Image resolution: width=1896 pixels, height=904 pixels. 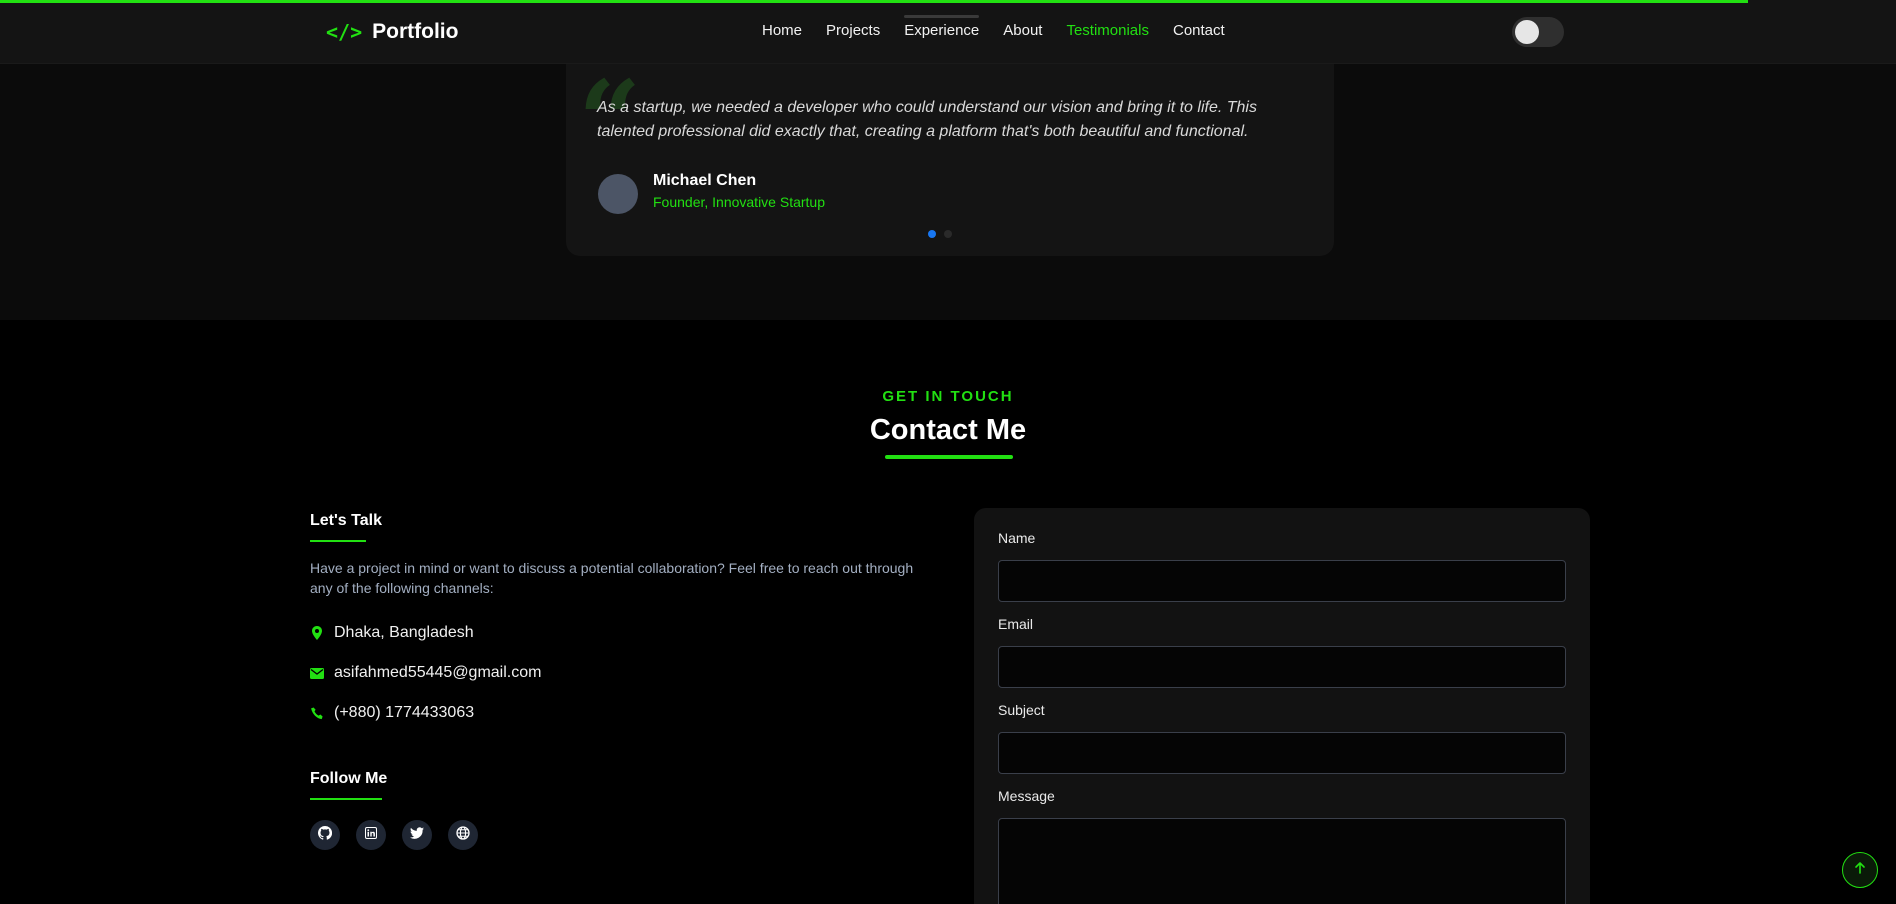 What do you see at coordinates (1282, 581) in the screenshot?
I see `name-input` at bounding box center [1282, 581].